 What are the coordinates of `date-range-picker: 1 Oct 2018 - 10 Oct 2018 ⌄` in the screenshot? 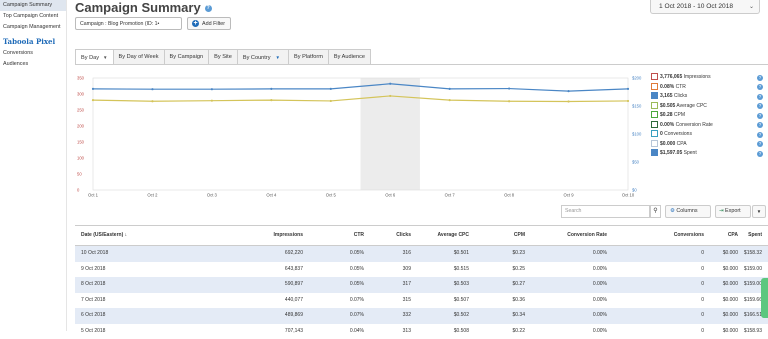 It's located at (705, 7).